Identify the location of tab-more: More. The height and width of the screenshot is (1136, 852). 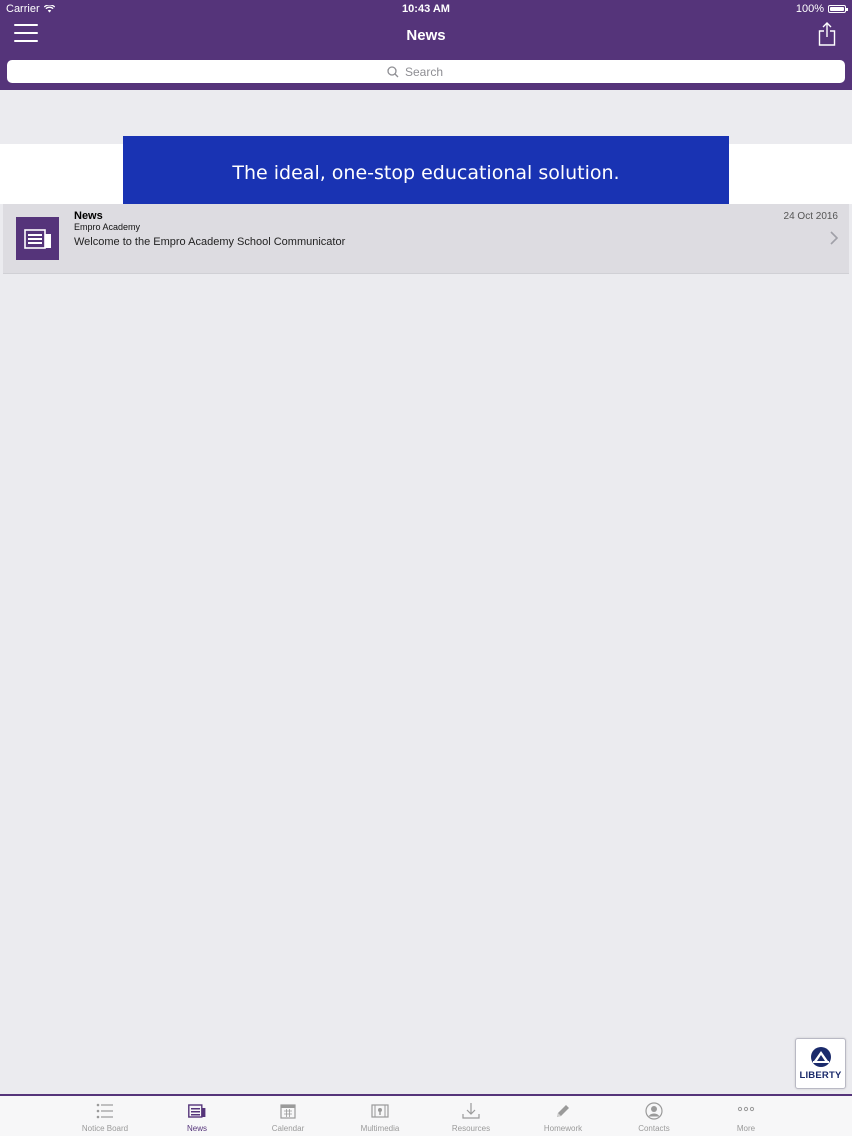
(746, 1116).